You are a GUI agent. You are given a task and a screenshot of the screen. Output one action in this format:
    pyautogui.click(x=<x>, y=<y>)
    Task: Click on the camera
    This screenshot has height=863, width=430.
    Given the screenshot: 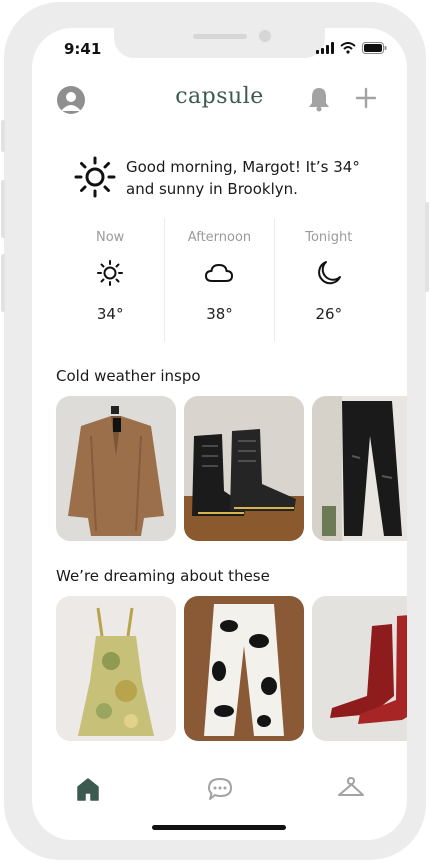 What is the action you would take?
    pyautogui.click(x=265, y=36)
    